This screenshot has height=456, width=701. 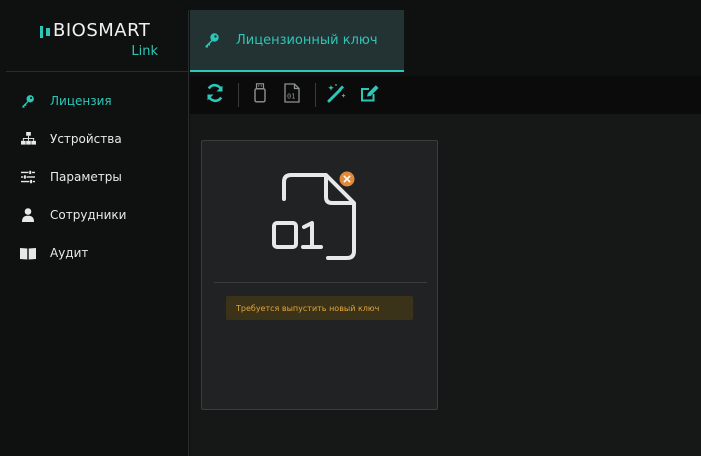 I want to click on tab-bar: Лицензионный ключ, so click(x=445, y=41).